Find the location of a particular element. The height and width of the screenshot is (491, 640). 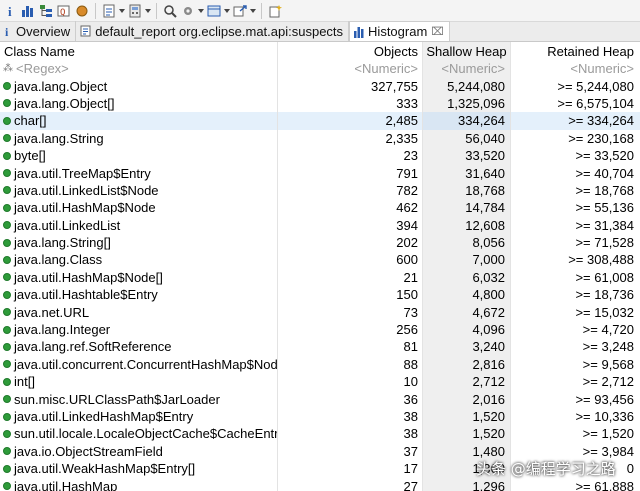

dominator-tree-icon is located at coordinates (46, 11).